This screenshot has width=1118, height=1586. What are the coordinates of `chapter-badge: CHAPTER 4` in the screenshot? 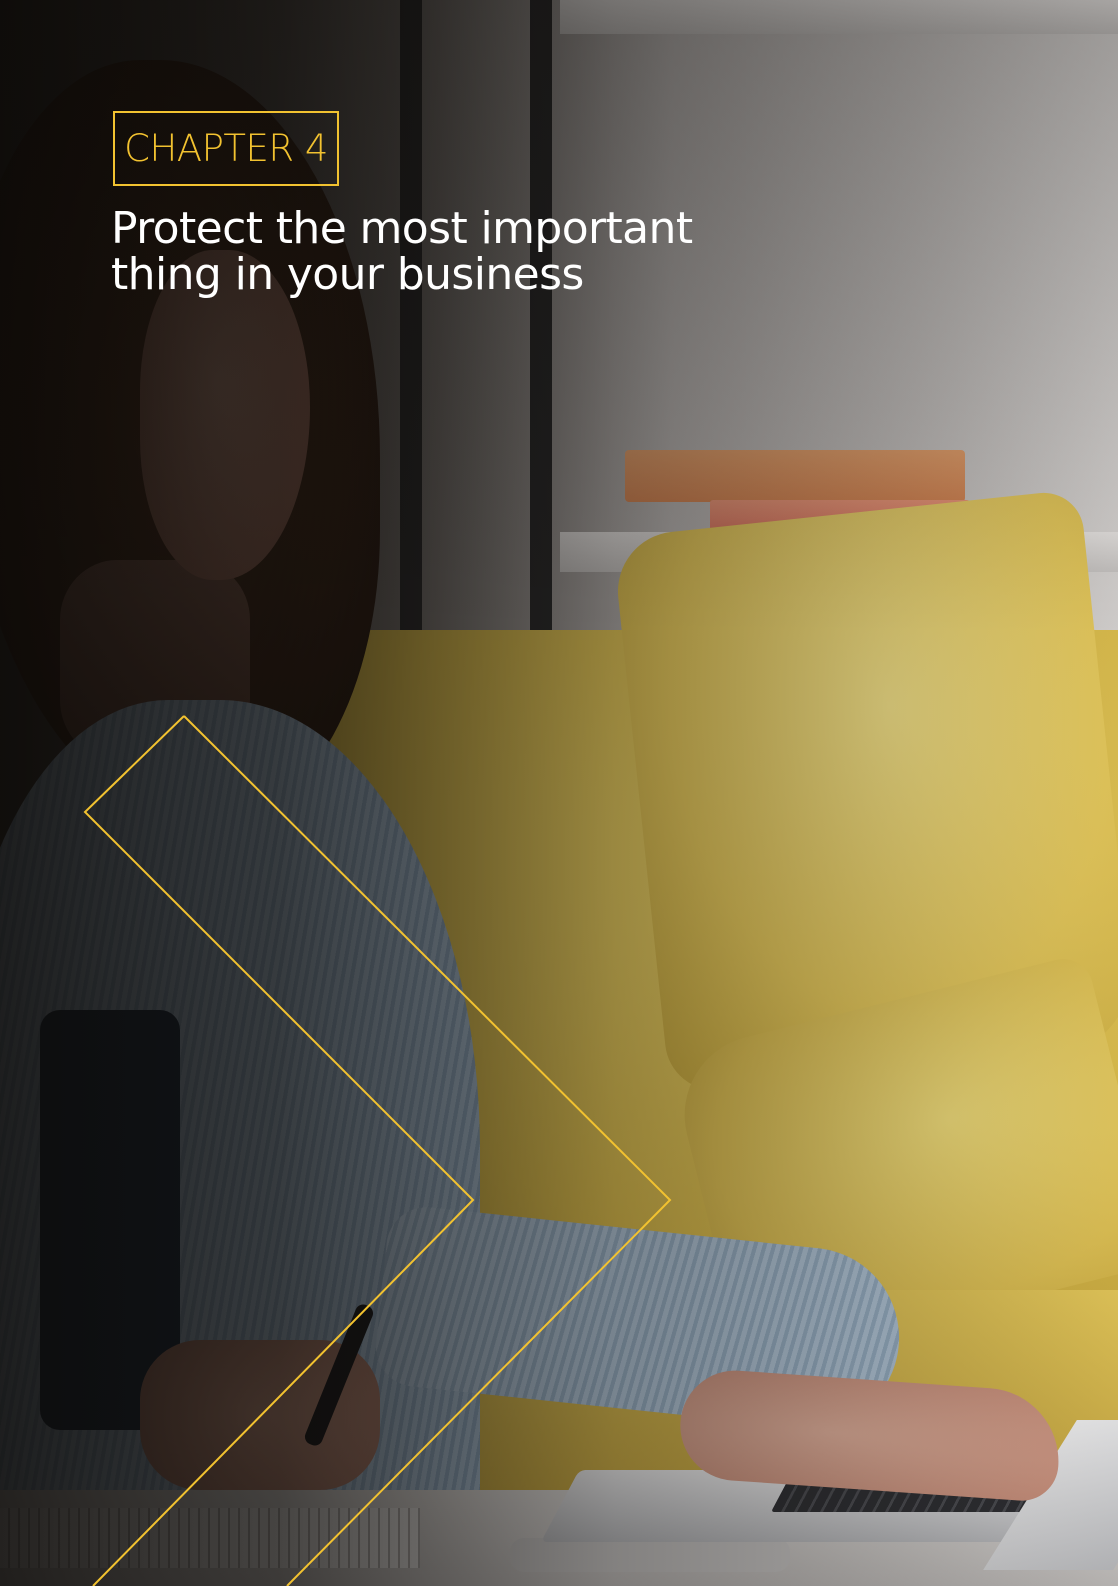 It's located at (226, 148).